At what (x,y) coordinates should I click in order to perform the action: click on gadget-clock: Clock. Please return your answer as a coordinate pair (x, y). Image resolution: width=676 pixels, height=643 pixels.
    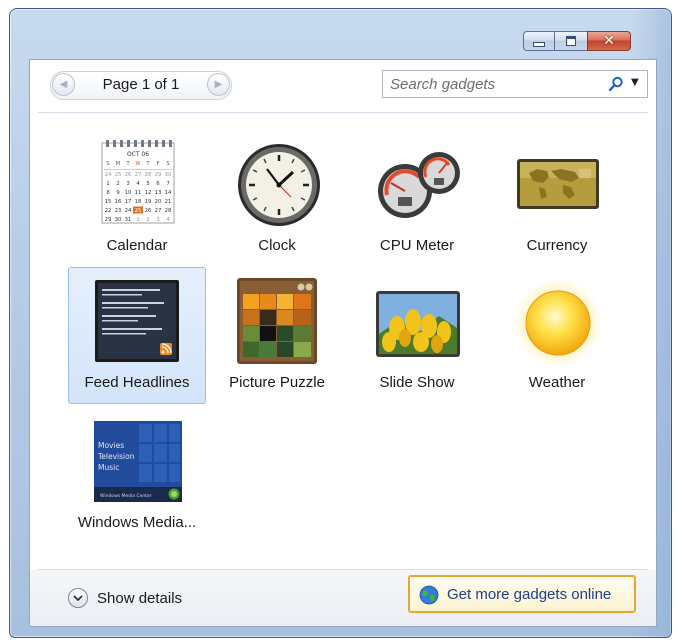
    Looking at the image, I should click on (277, 198).